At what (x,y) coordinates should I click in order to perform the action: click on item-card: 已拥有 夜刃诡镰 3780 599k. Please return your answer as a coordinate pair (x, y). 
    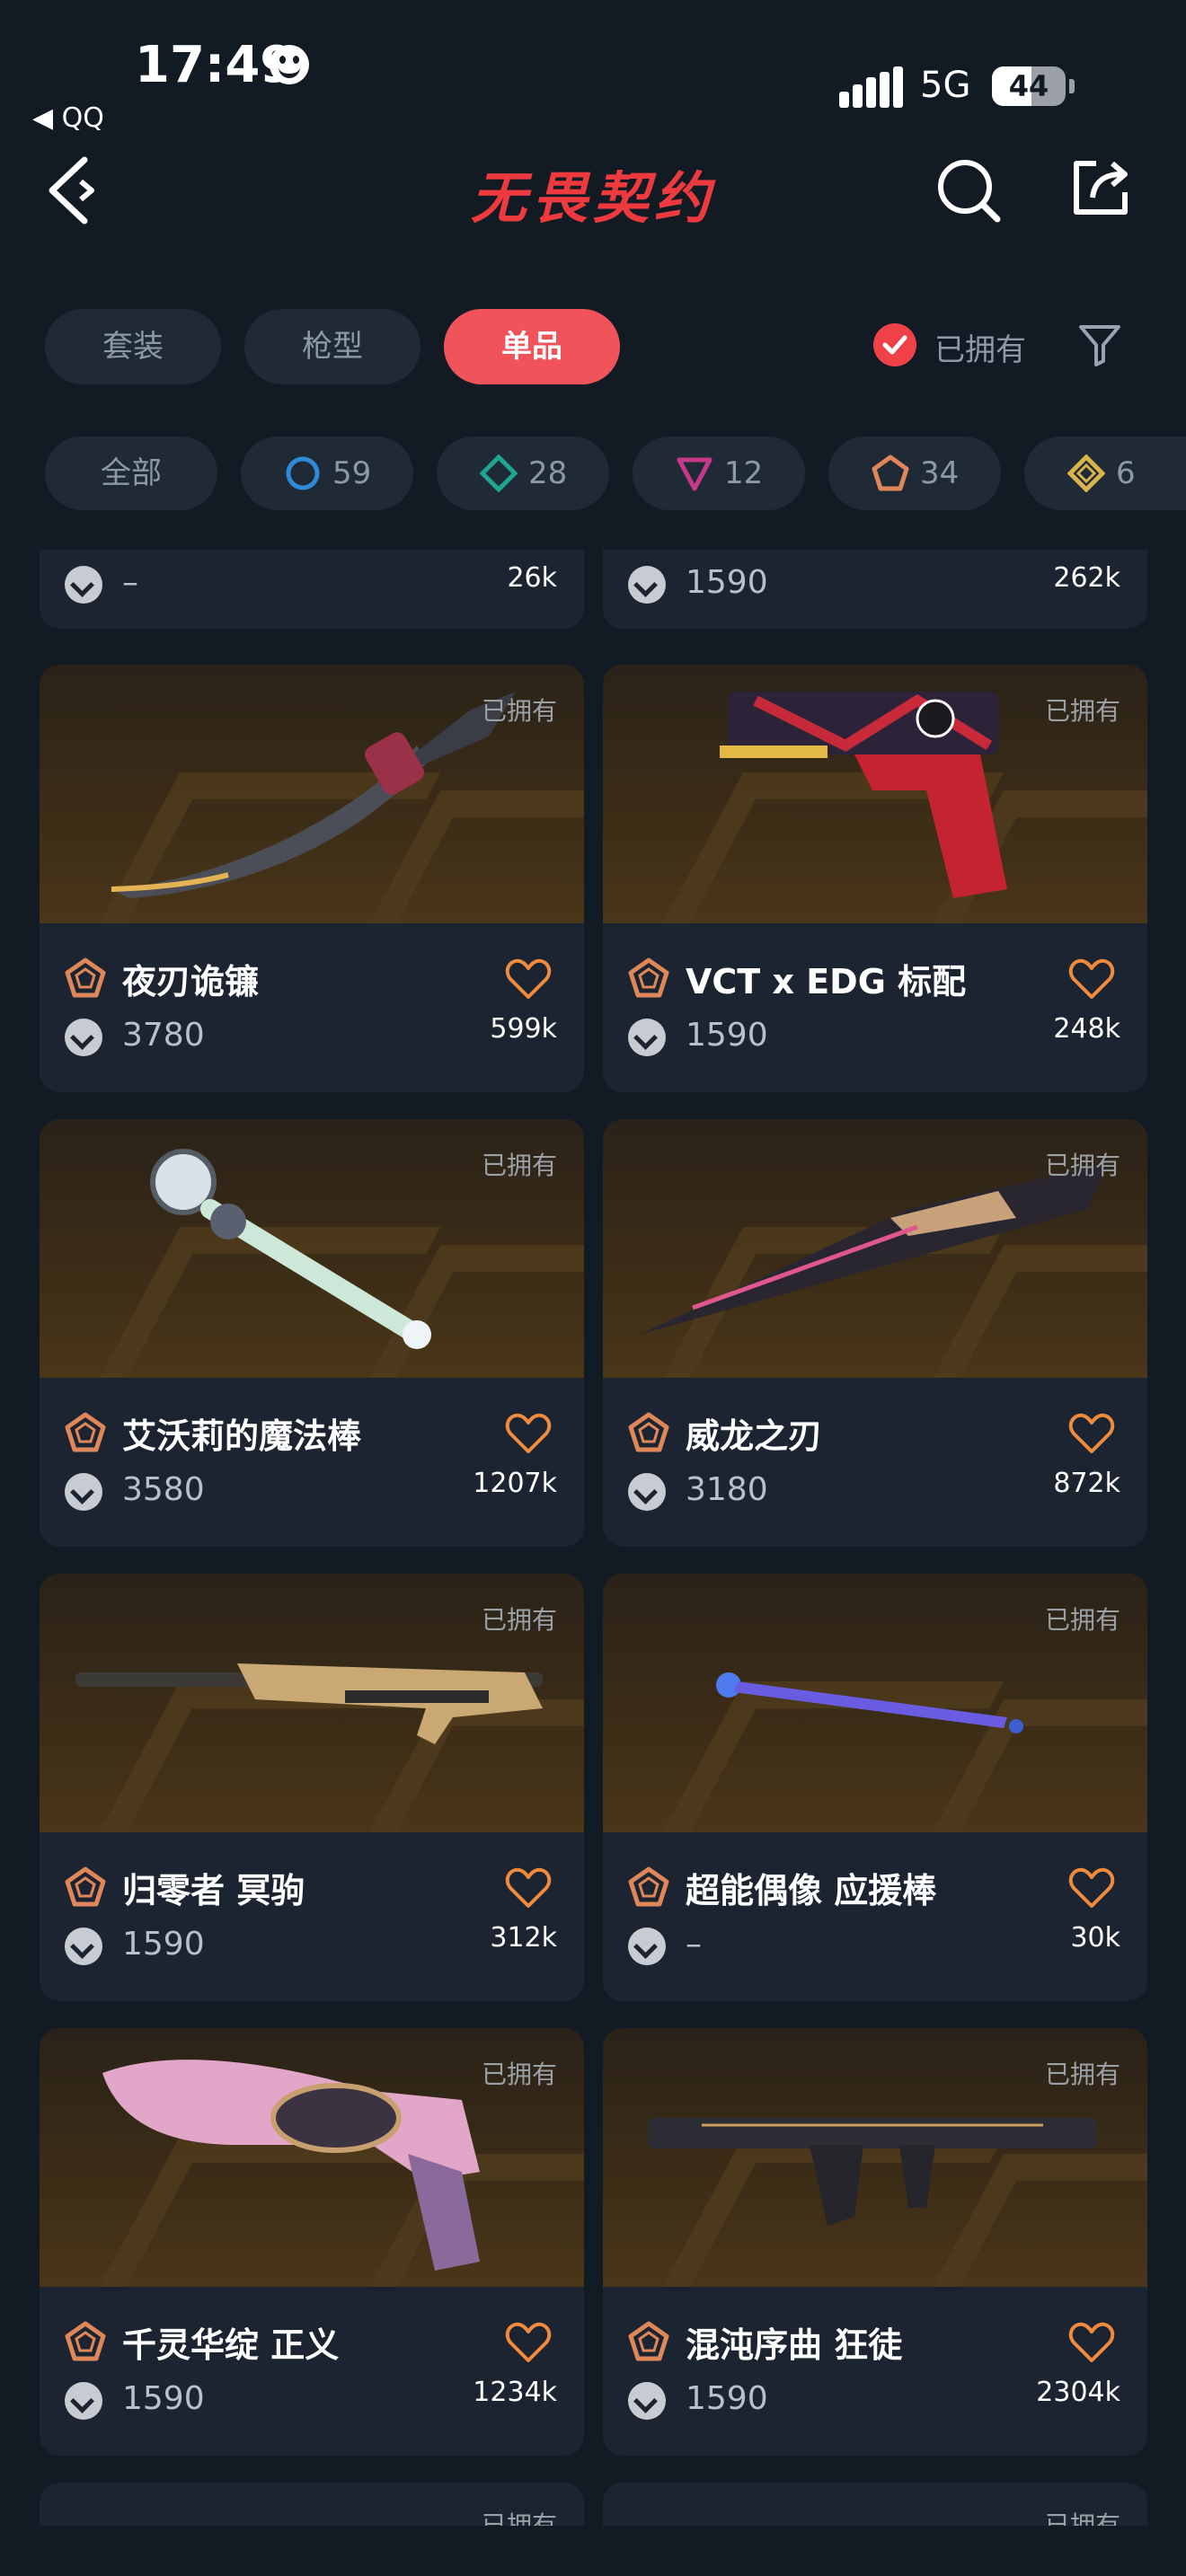
    Looking at the image, I should click on (312, 878).